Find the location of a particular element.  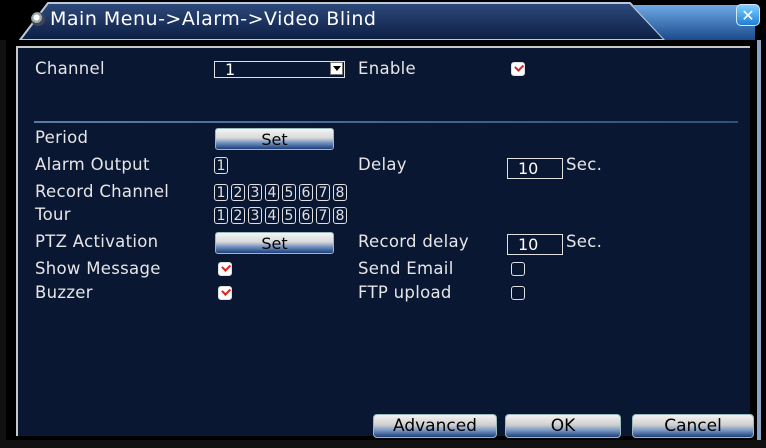

record-delay-label: Record delay is located at coordinates (413, 241).